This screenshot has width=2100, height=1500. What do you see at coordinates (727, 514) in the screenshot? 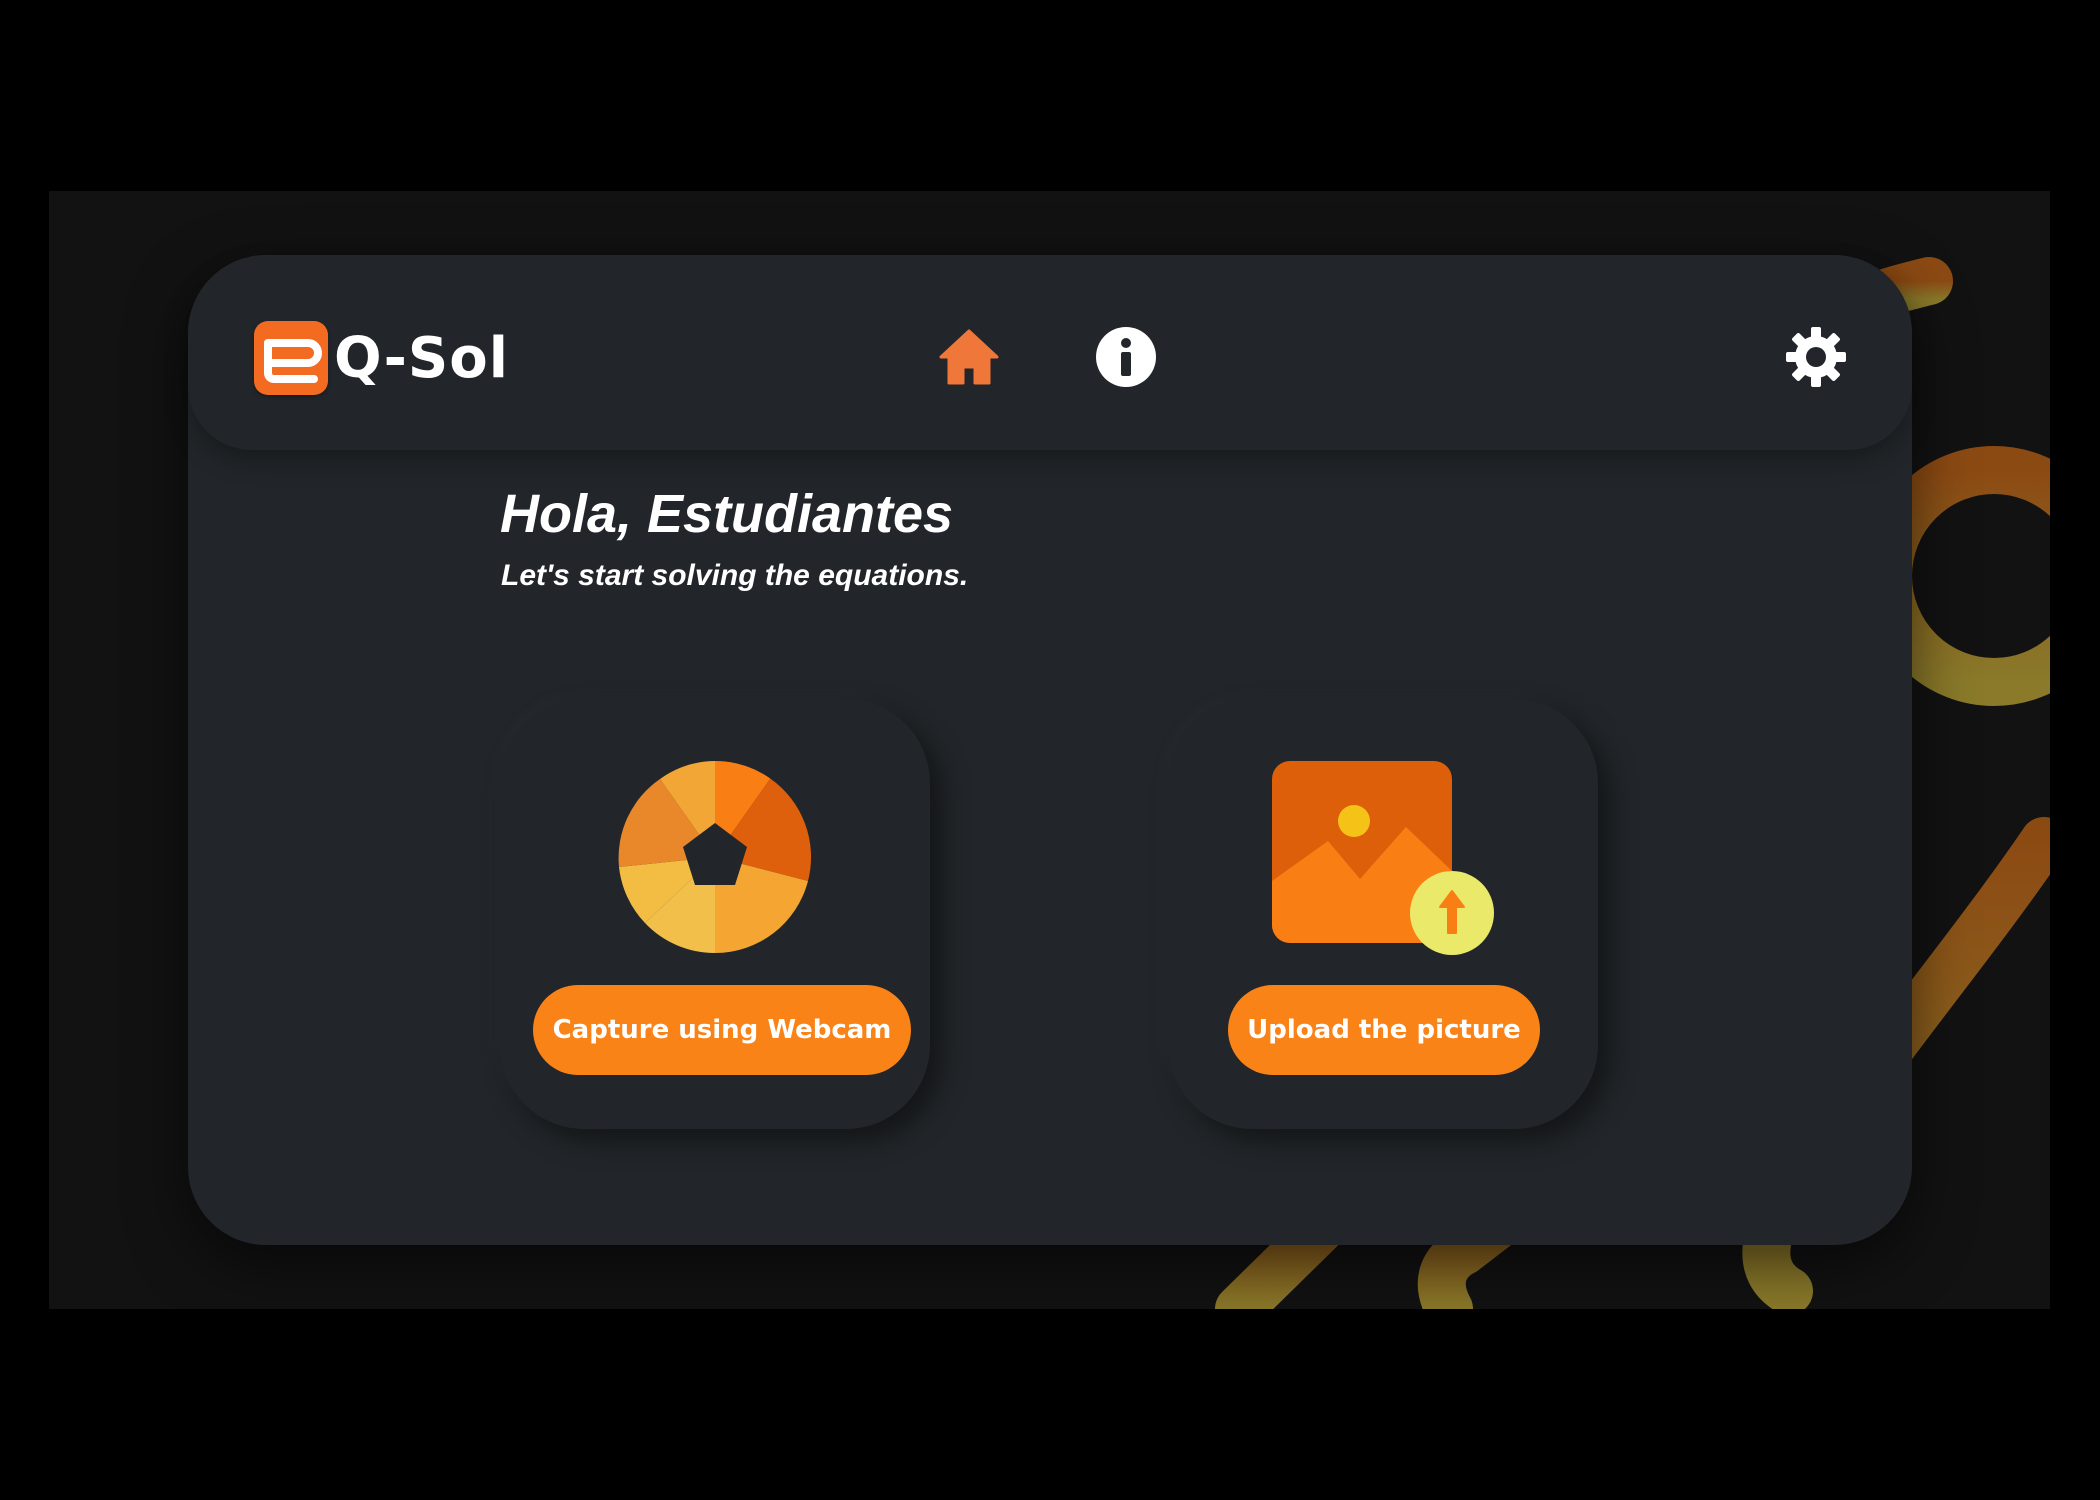
I see `greeting-heading: Hola, Estudiantes` at bounding box center [727, 514].